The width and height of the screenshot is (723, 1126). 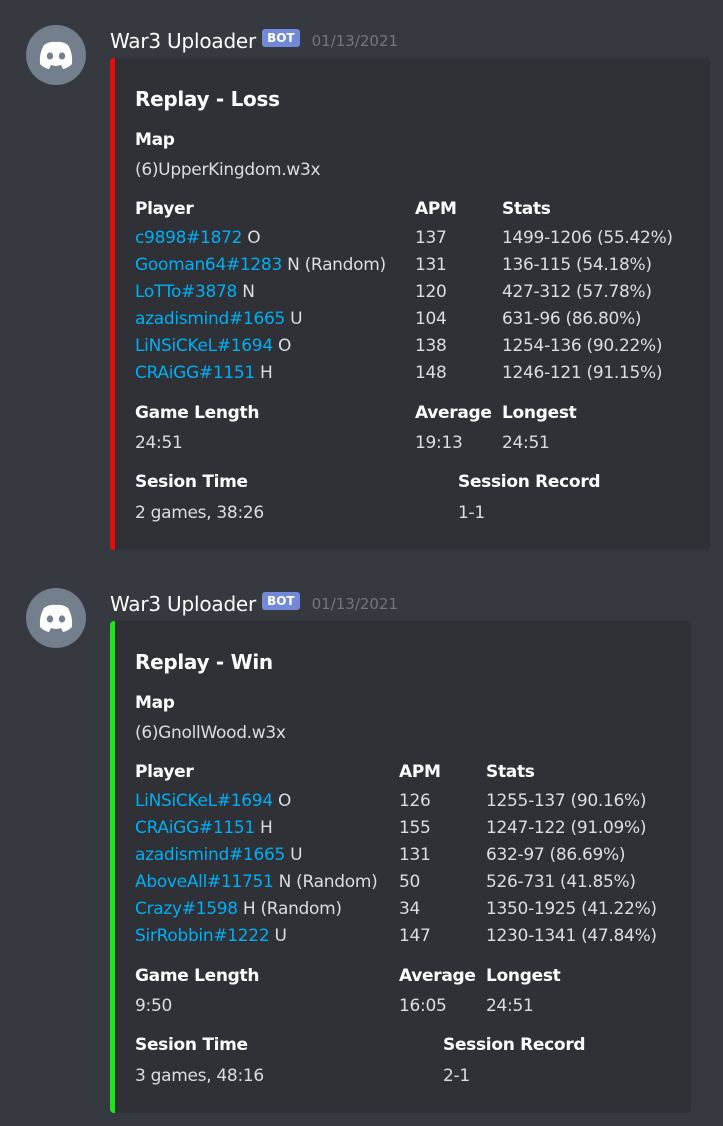 I want to click on stats-value: 526-731 (41.85%), so click(x=561, y=882).